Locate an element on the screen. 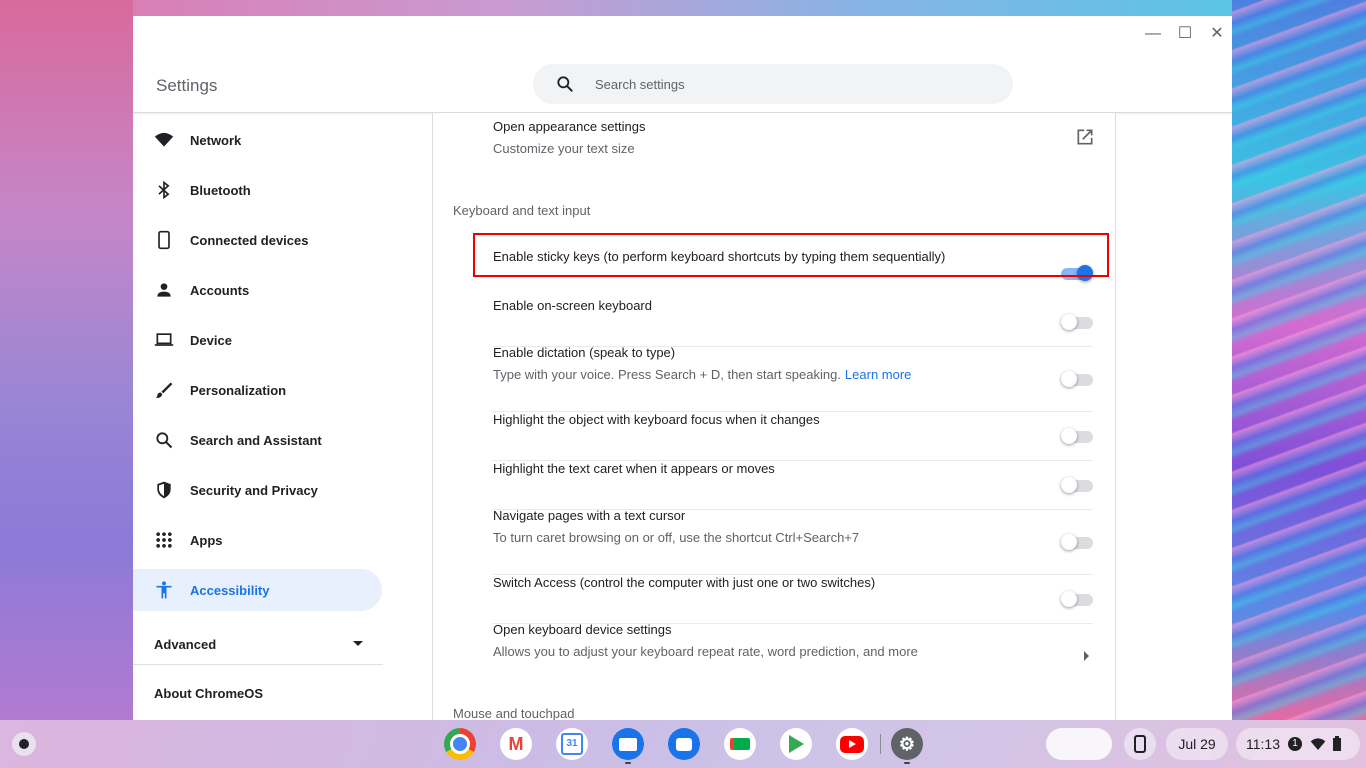 This screenshot has width=1366, height=768. row-title: Navigate pages with a text cursor is located at coordinates (589, 515).